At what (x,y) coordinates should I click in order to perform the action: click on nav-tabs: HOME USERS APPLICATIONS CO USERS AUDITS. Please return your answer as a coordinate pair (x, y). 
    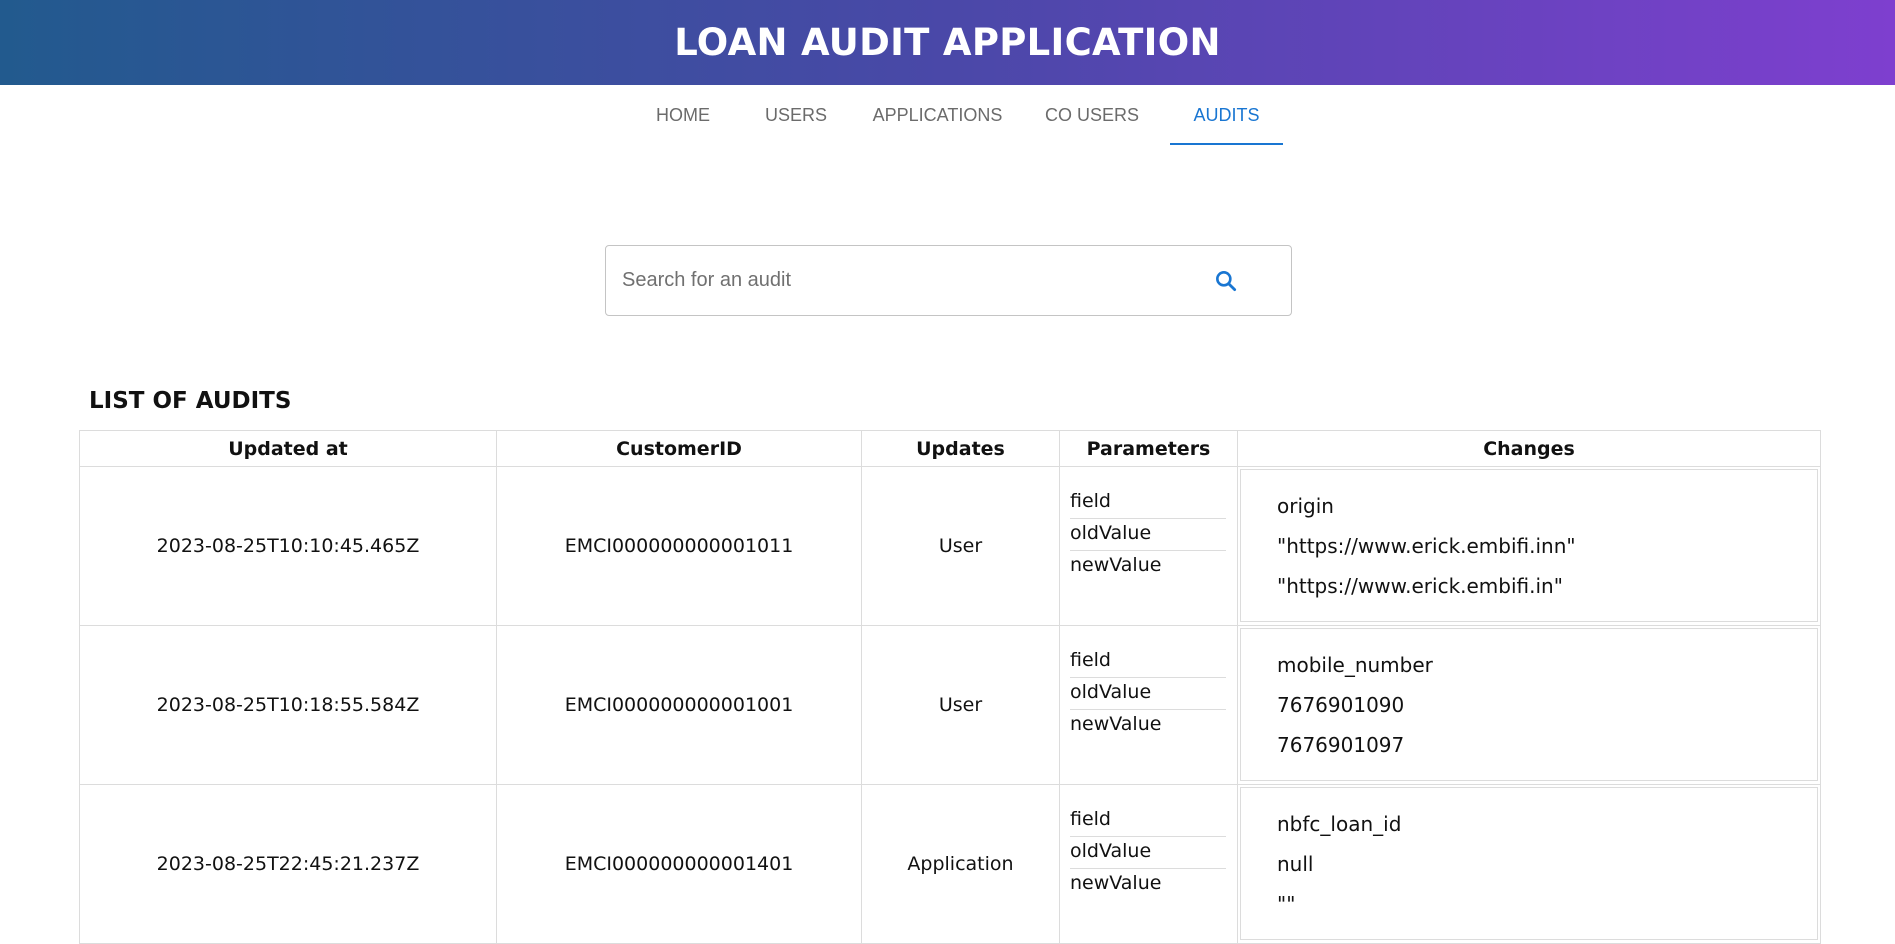
    Looking at the image, I should click on (947, 115).